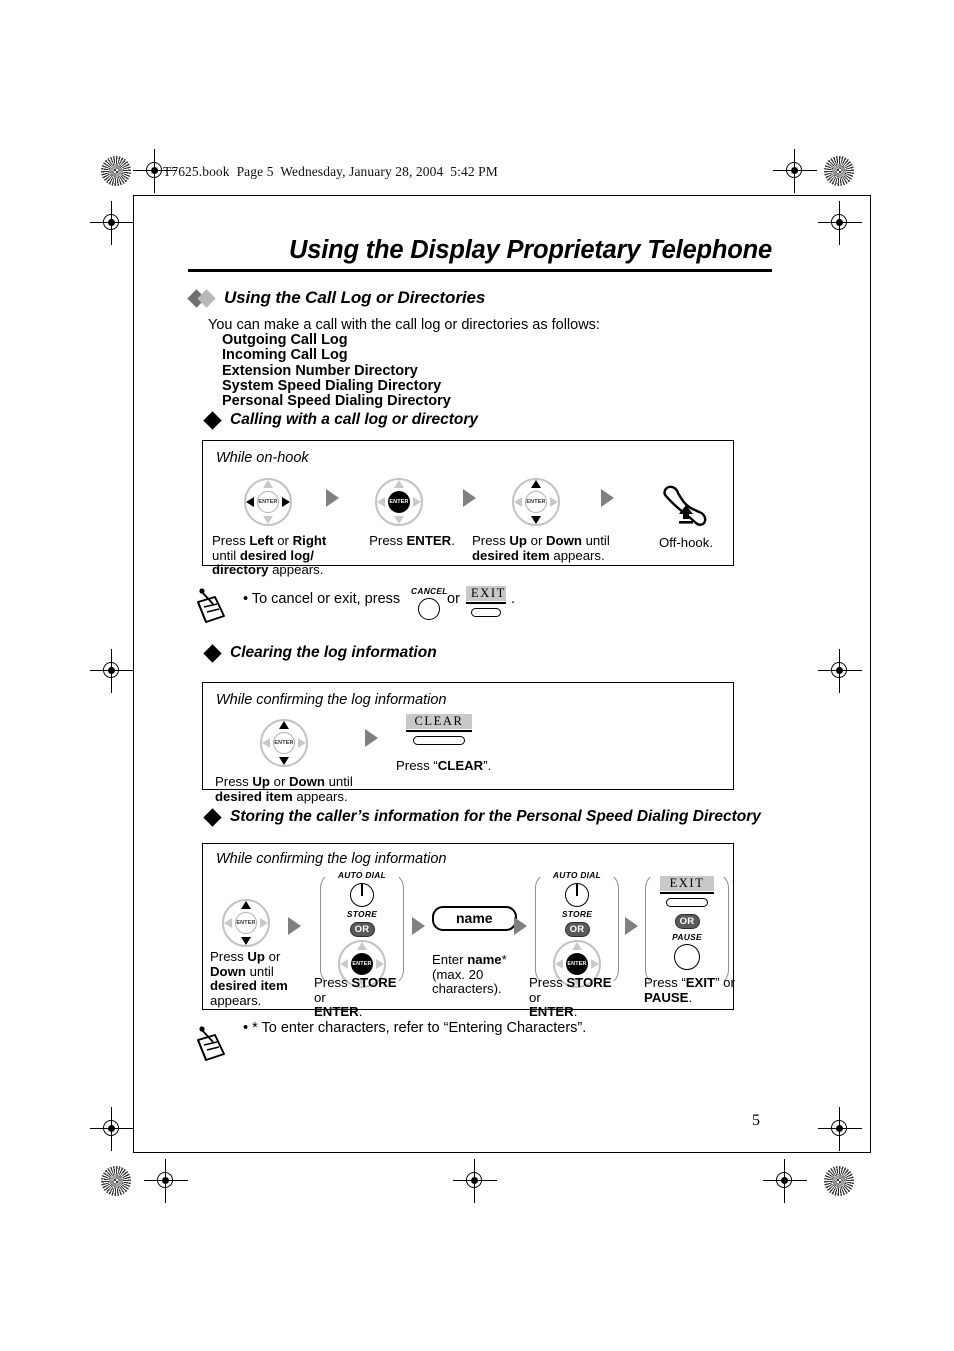  What do you see at coordinates (262, 458) in the screenshot?
I see `procedure-condition: While on-hook` at bounding box center [262, 458].